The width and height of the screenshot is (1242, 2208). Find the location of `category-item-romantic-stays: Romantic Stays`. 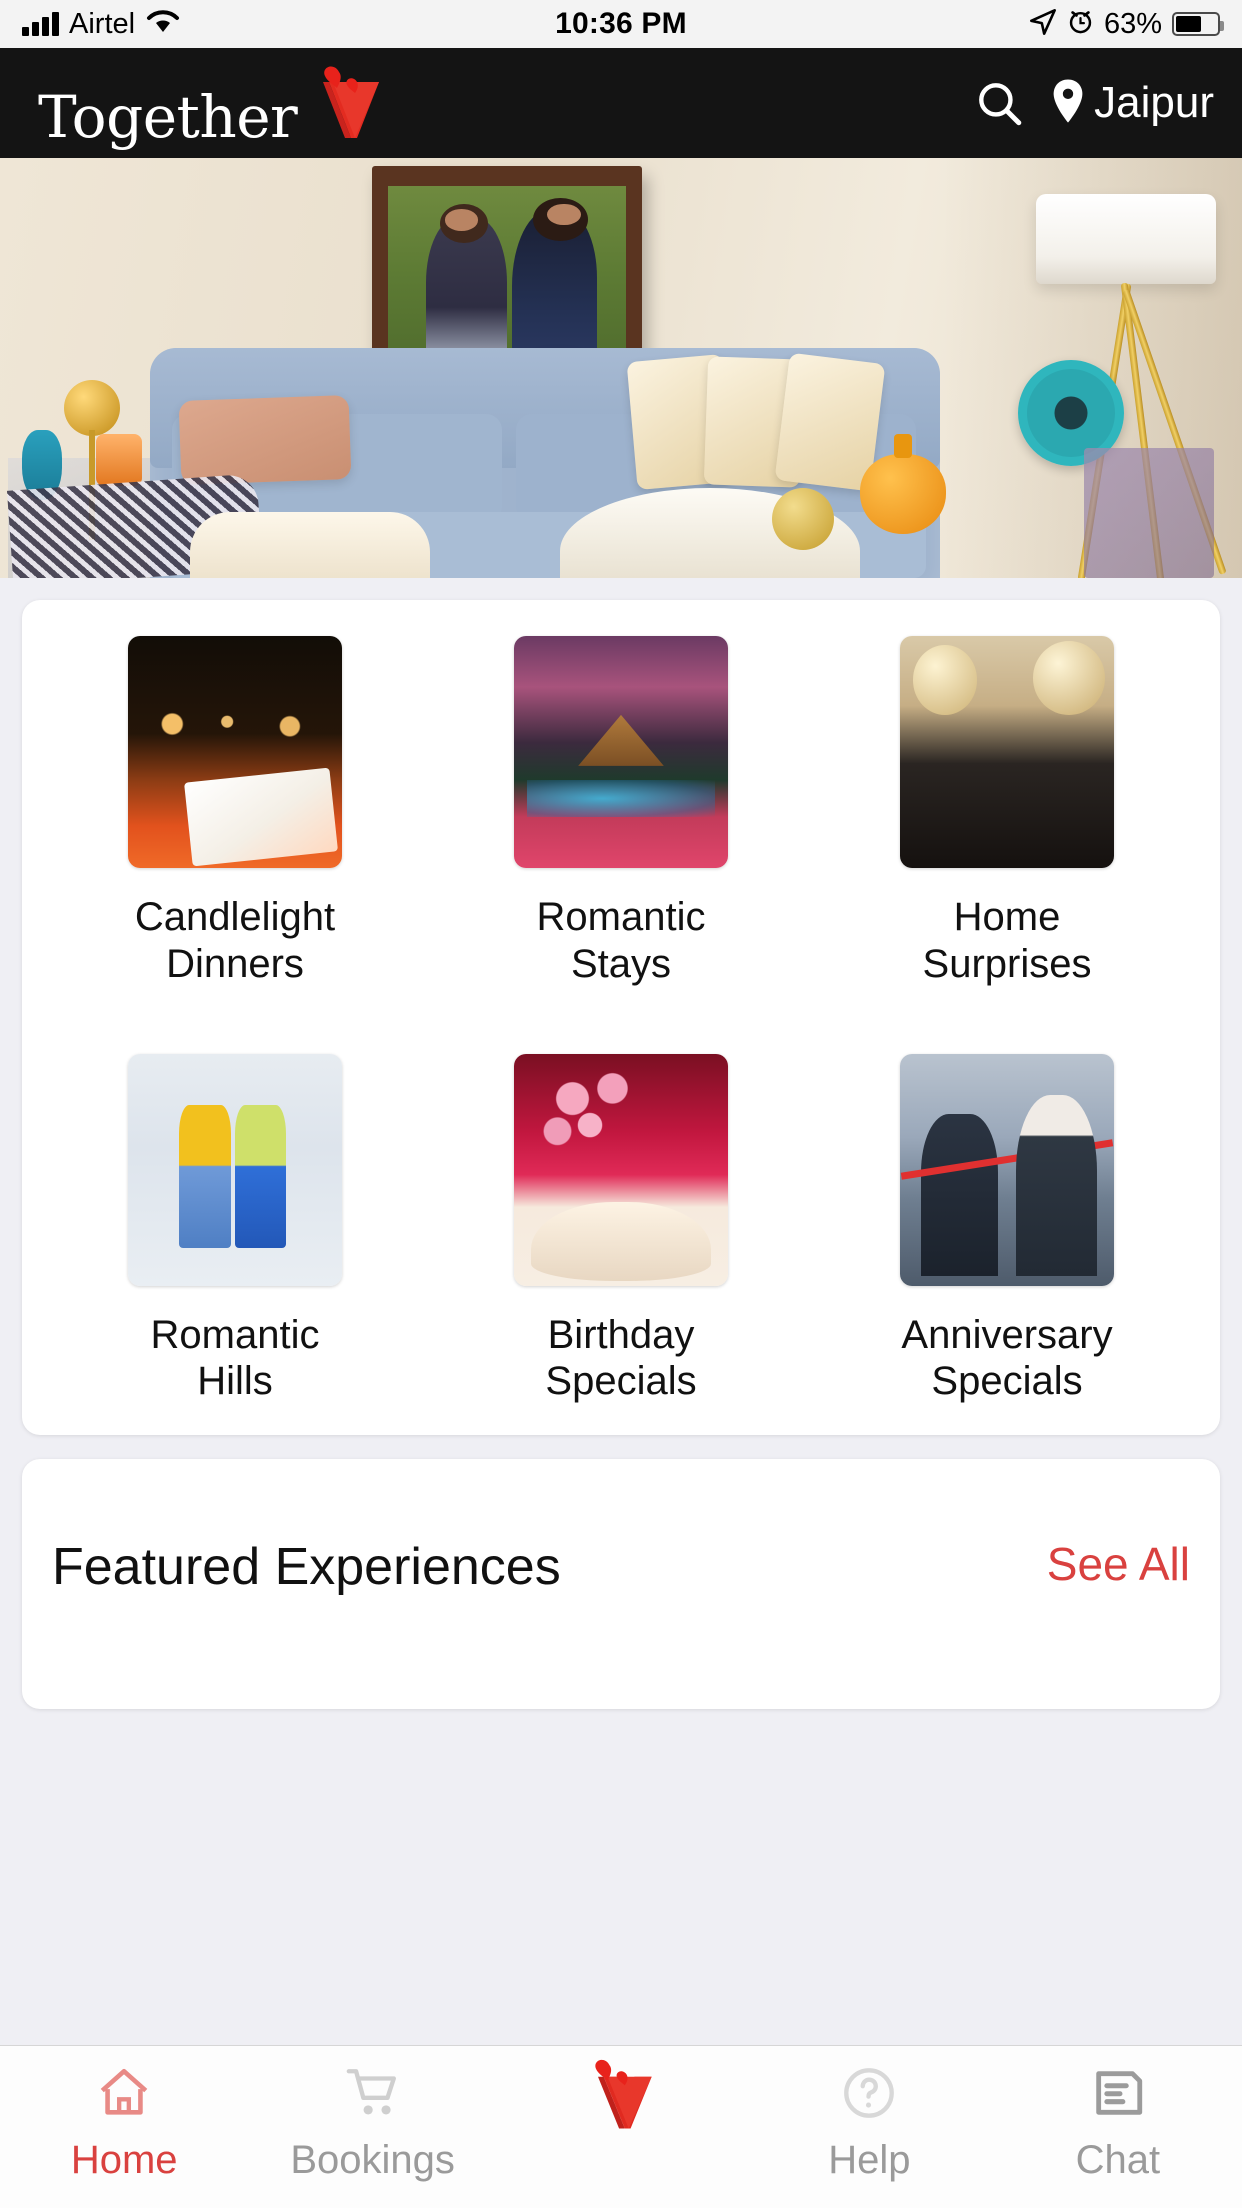

category-item-romantic-stays: Romantic Stays is located at coordinates (621, 812).